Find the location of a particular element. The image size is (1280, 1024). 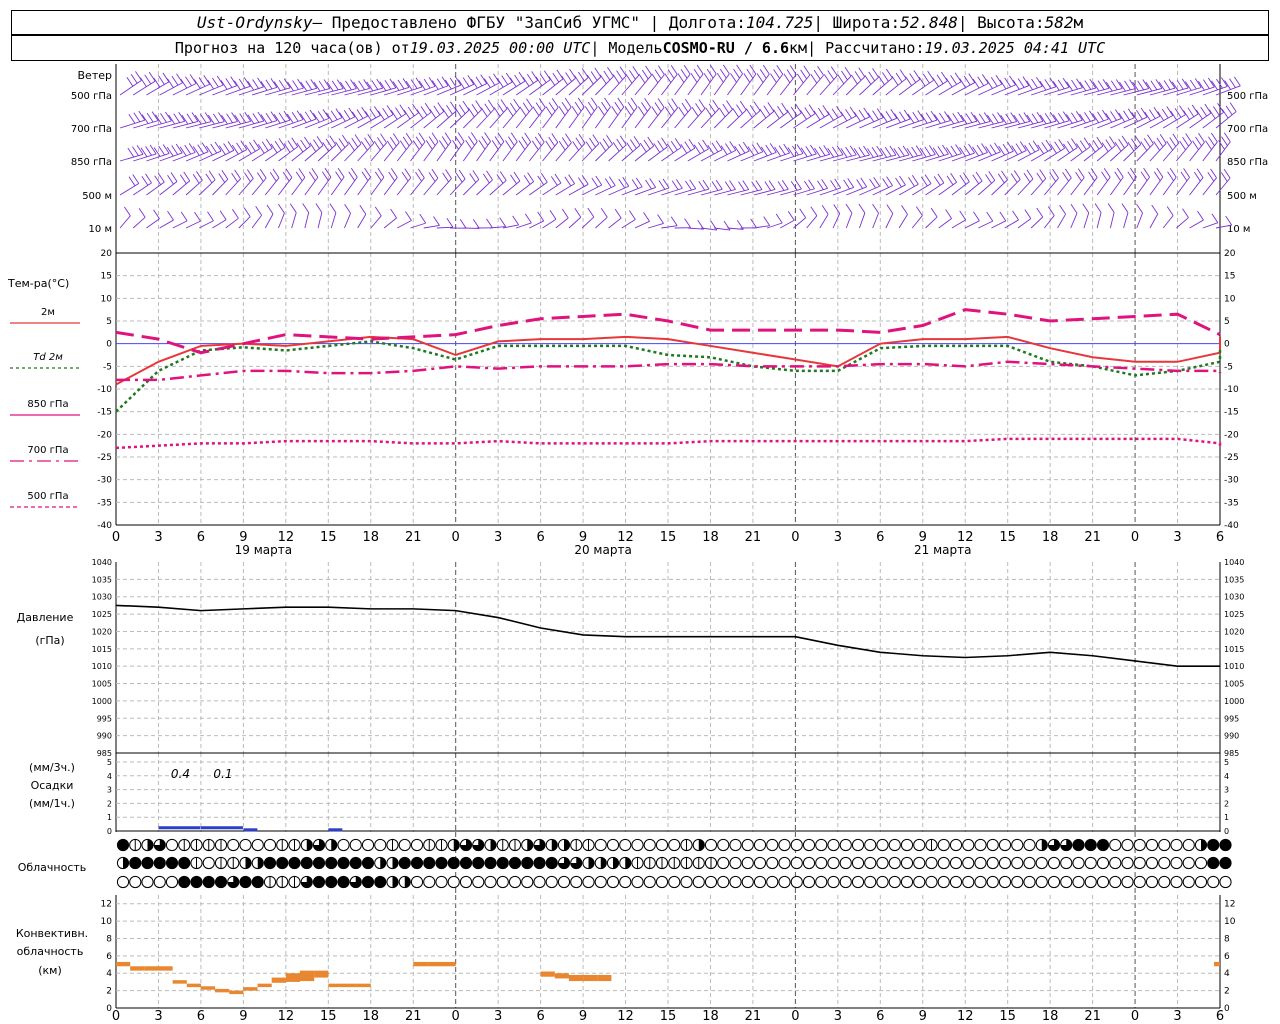

x-tick-label-bottom: 6 is located at coordinates (880, 1016).